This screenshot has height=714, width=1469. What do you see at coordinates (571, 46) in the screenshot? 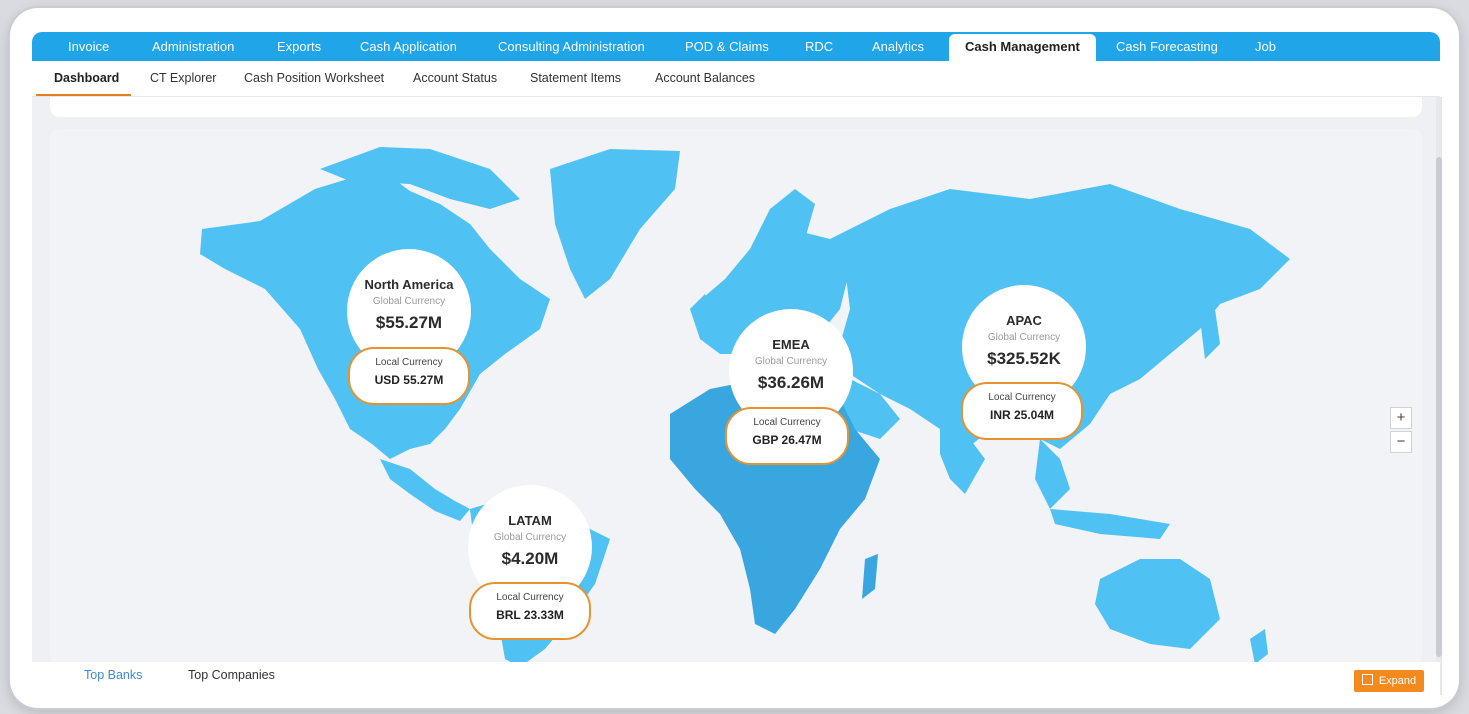
I see `tab-consulting-administration: Consulting Administration` at bounding box center [571, 46].